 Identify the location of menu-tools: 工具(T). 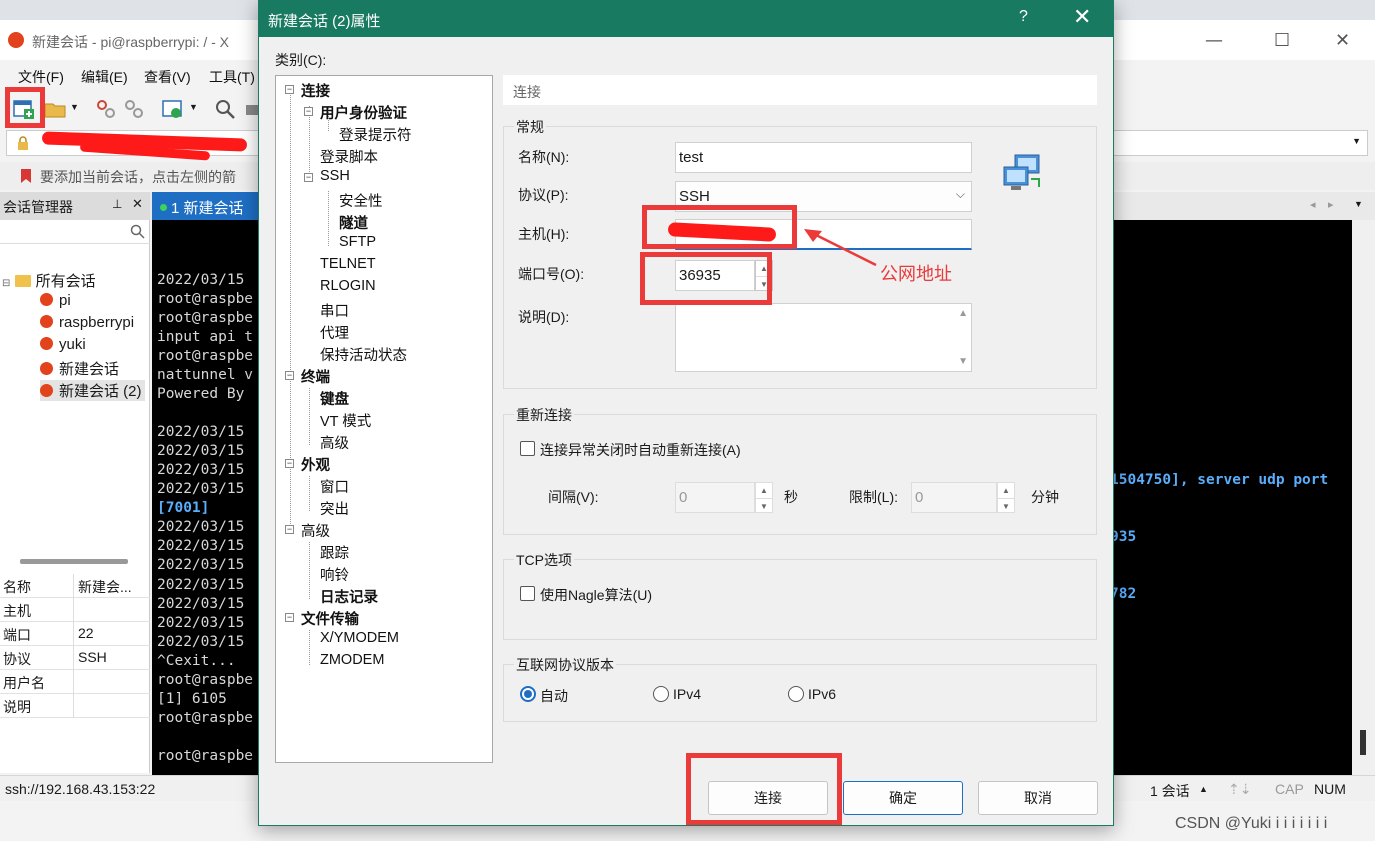
(232, 77).